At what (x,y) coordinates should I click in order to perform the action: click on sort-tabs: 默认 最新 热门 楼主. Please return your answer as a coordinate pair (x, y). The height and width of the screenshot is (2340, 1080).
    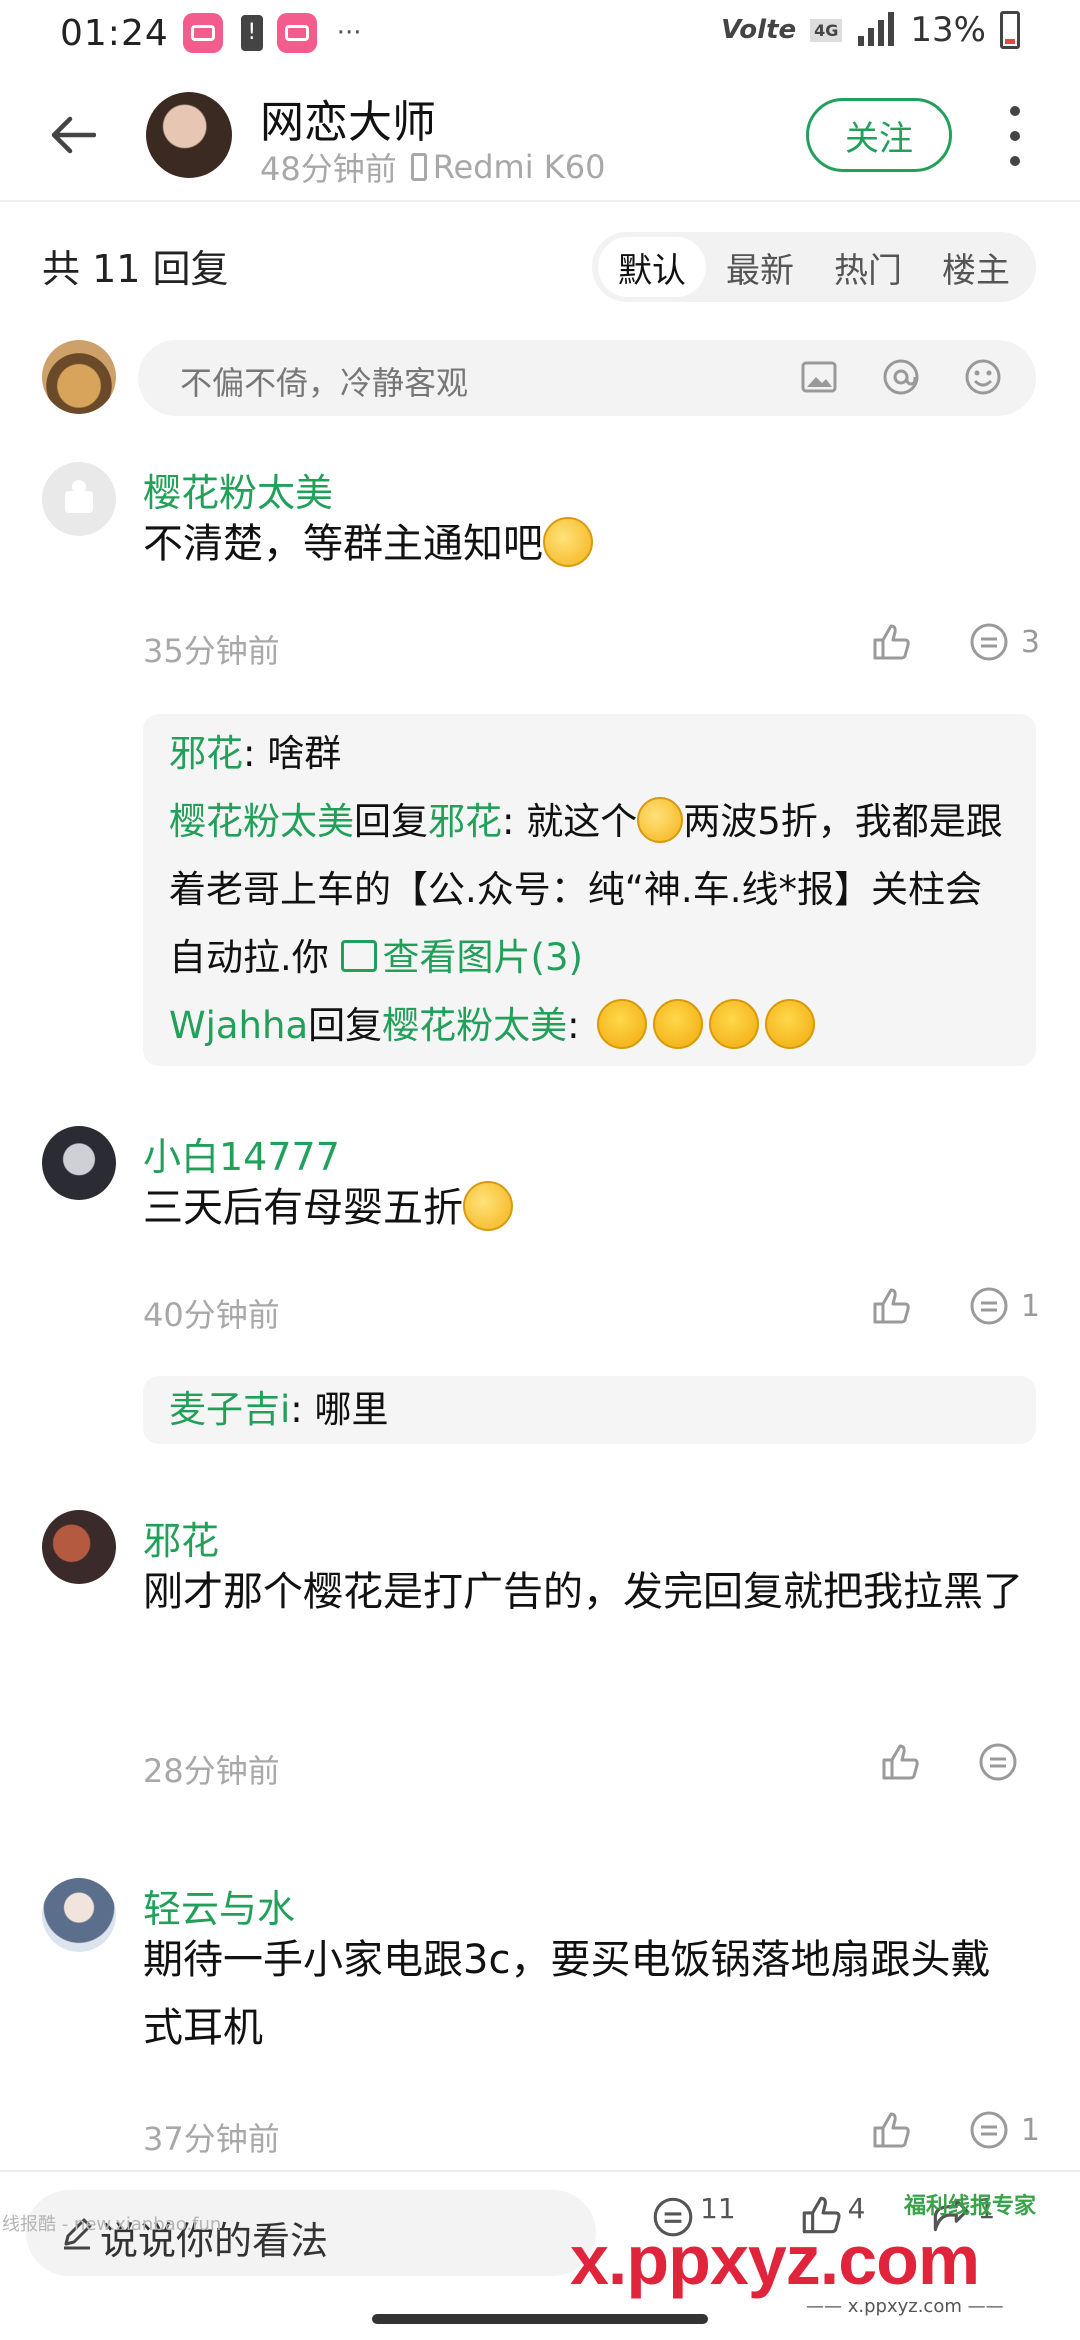
    Looking at the image, I should click on (814, 267).